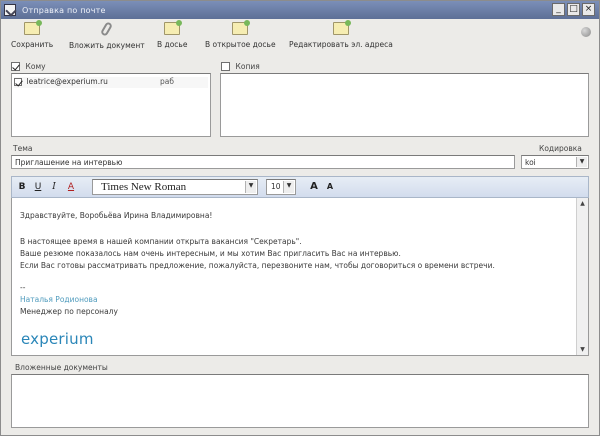 This screenshot has width=600, height=436. I want to click on to-dossier-button: В досье, so click(172, 34).